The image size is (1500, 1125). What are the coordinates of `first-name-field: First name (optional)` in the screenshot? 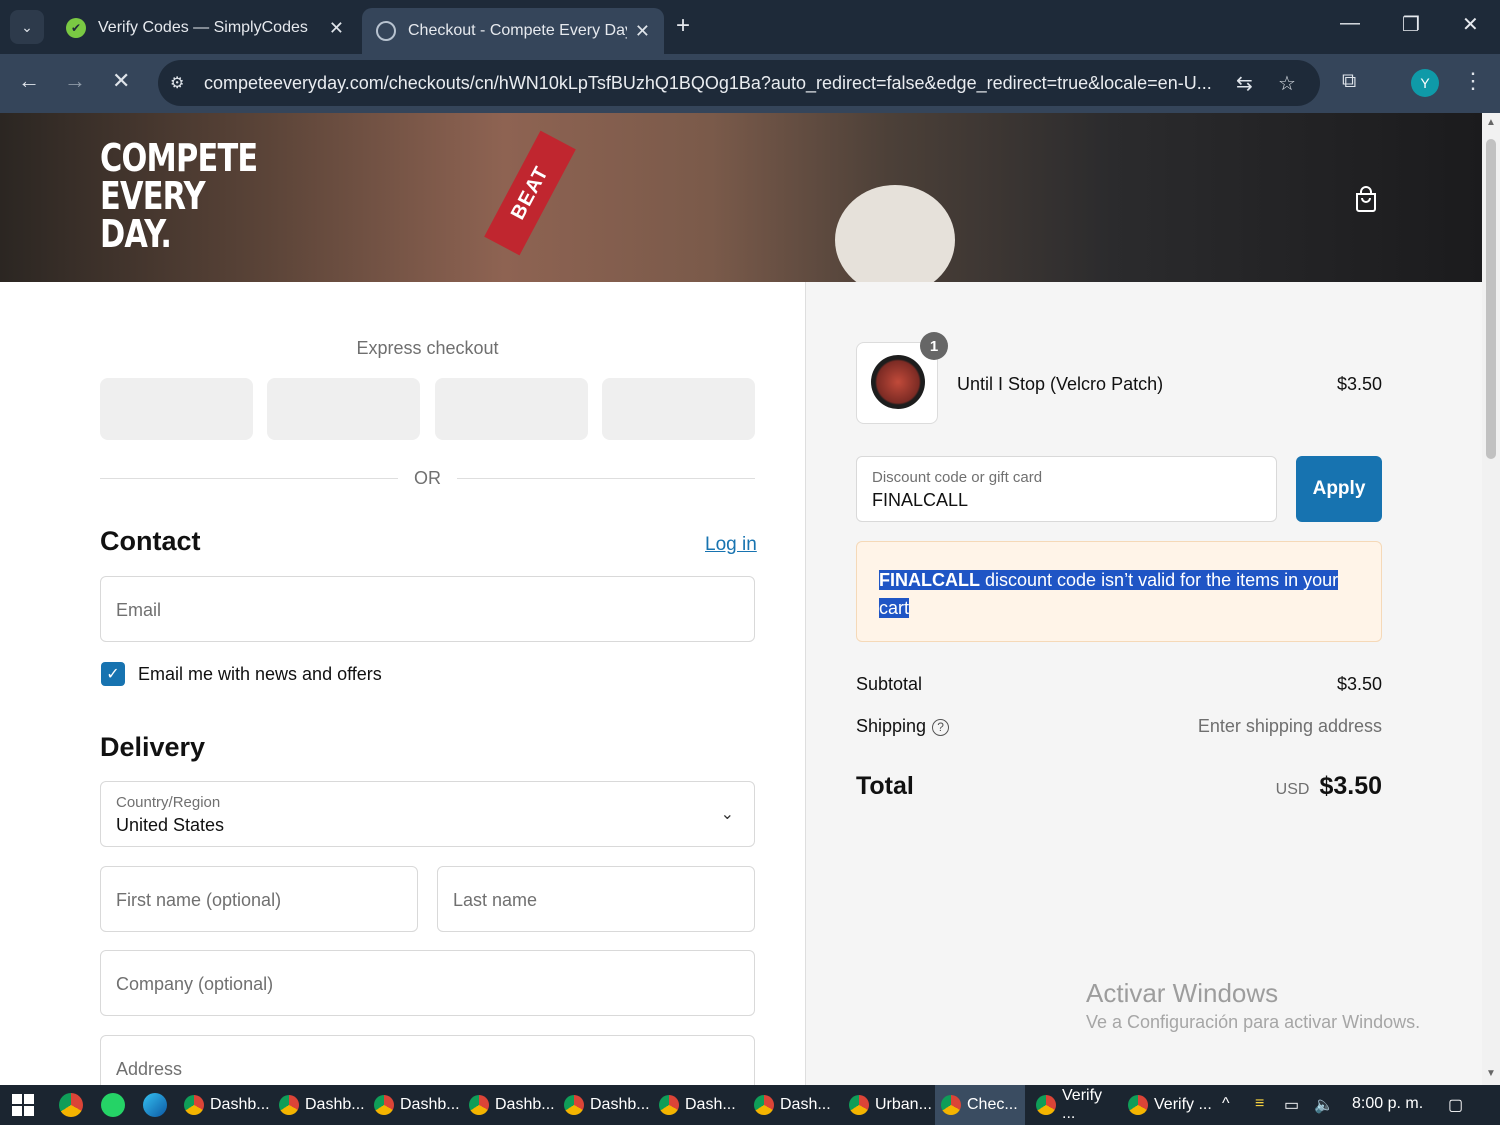 It's located at (259, 899).